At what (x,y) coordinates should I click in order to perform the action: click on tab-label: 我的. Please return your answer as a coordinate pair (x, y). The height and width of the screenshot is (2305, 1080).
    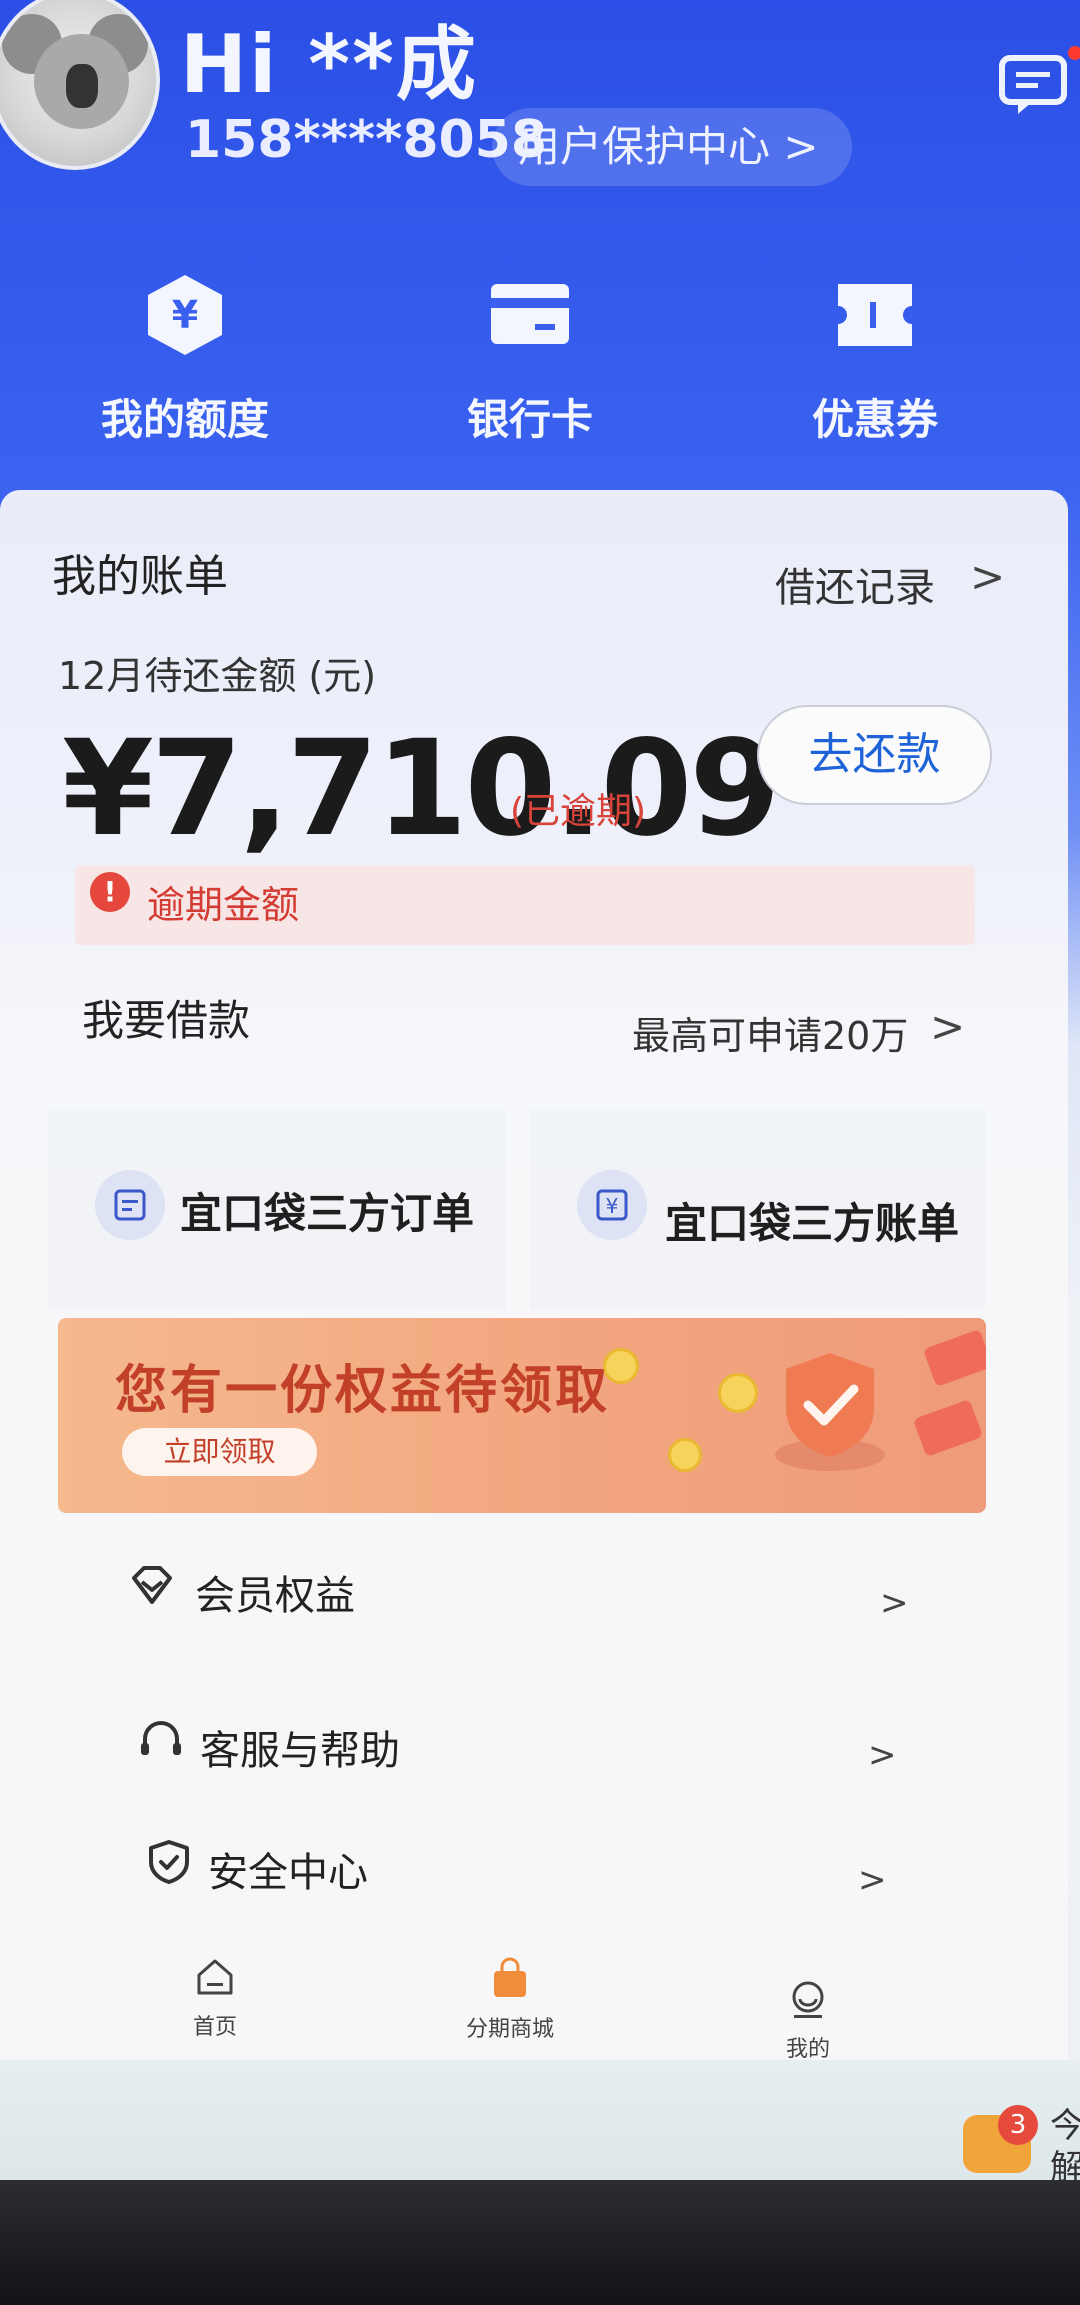
    Looking at the image, I should click on (807, 2049).